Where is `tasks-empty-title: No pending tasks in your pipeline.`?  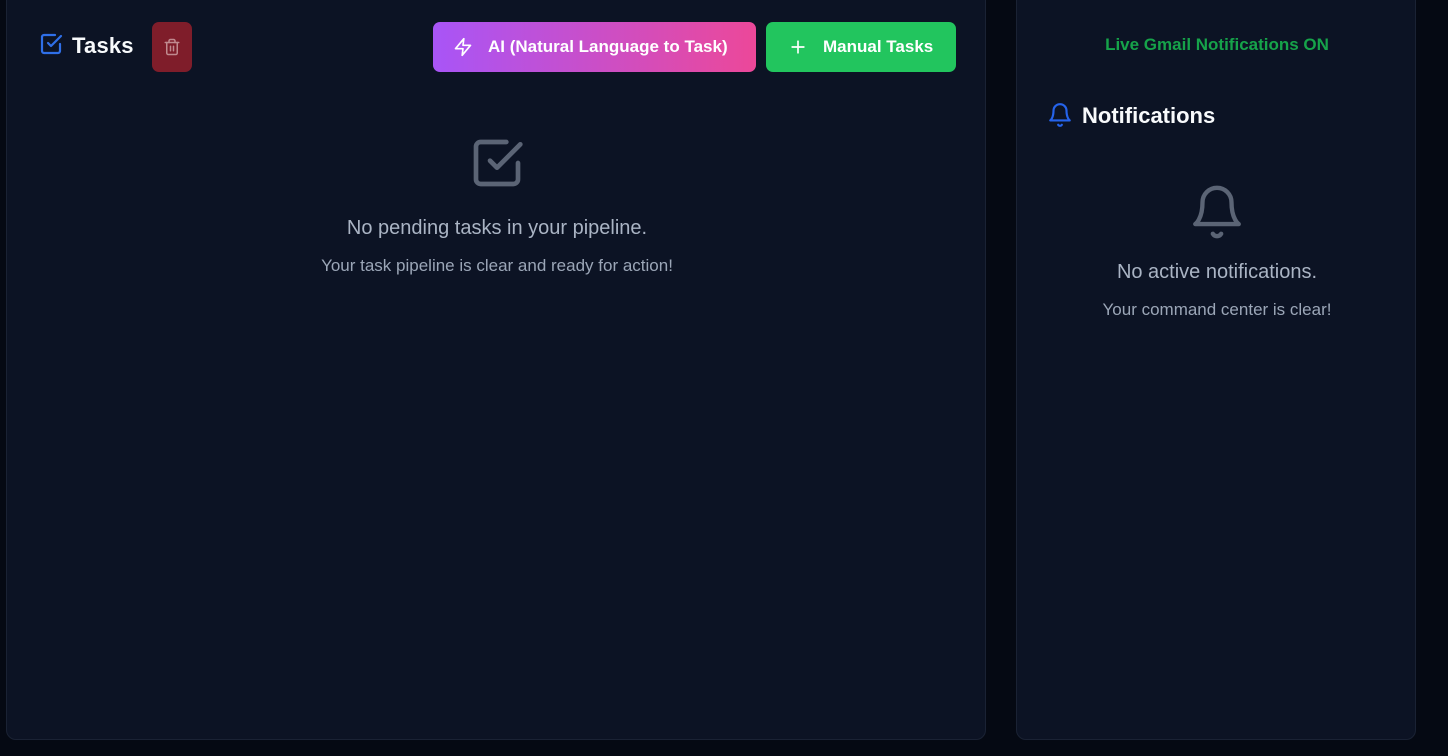 tasks-empty-title: No pending tasks in your pipeline. is located at coordinates (497, 228).